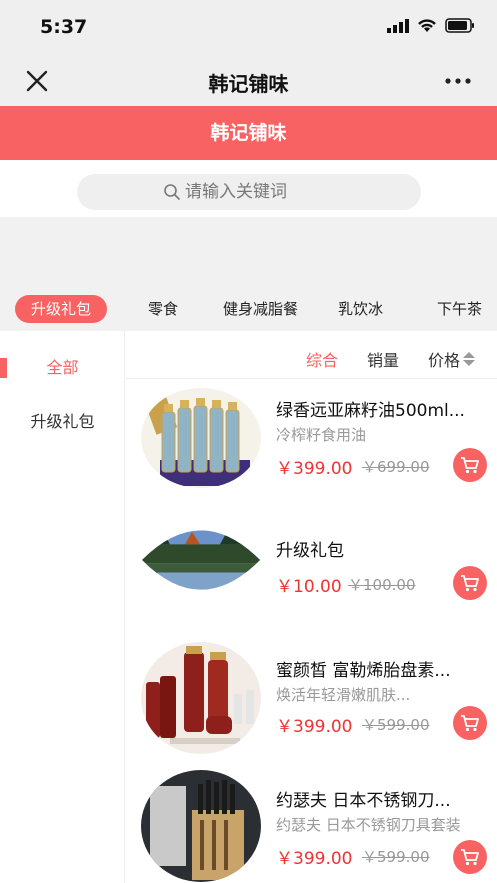 The image size is (497, 883). I want to click on tab-afternoon-tea: 下午茶, so click(459, 309).